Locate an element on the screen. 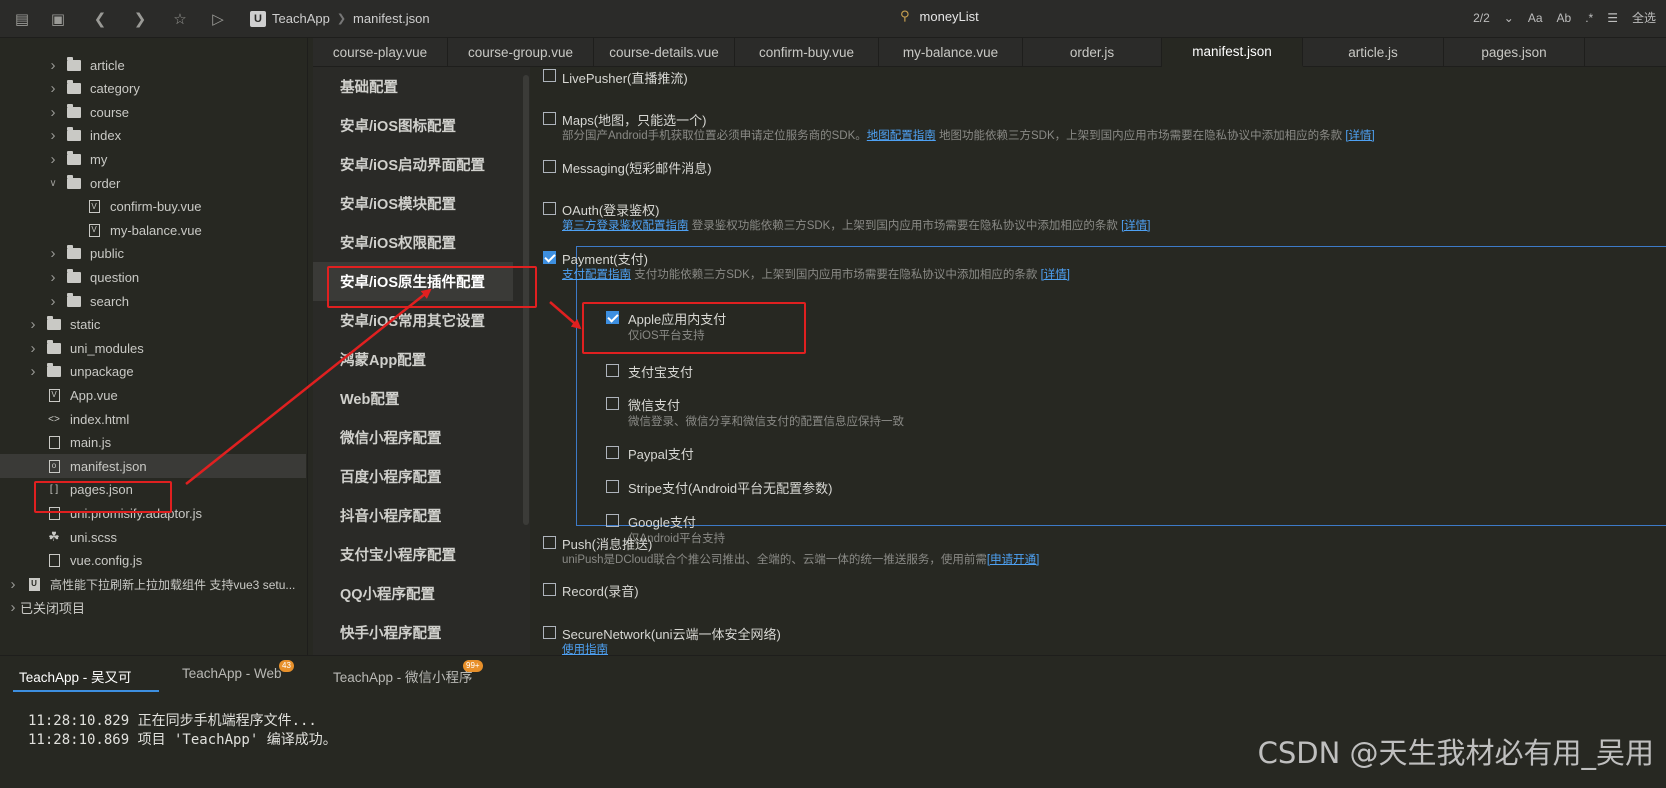  console-tab: TeachApp - 吴又可 is located at coordinates (75, 676).